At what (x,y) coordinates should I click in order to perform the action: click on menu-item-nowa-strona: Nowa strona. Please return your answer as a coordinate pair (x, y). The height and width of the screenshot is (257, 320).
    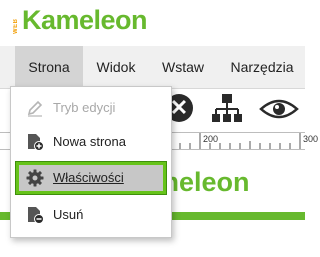
    Looking at the image, I should click on (91, 142).